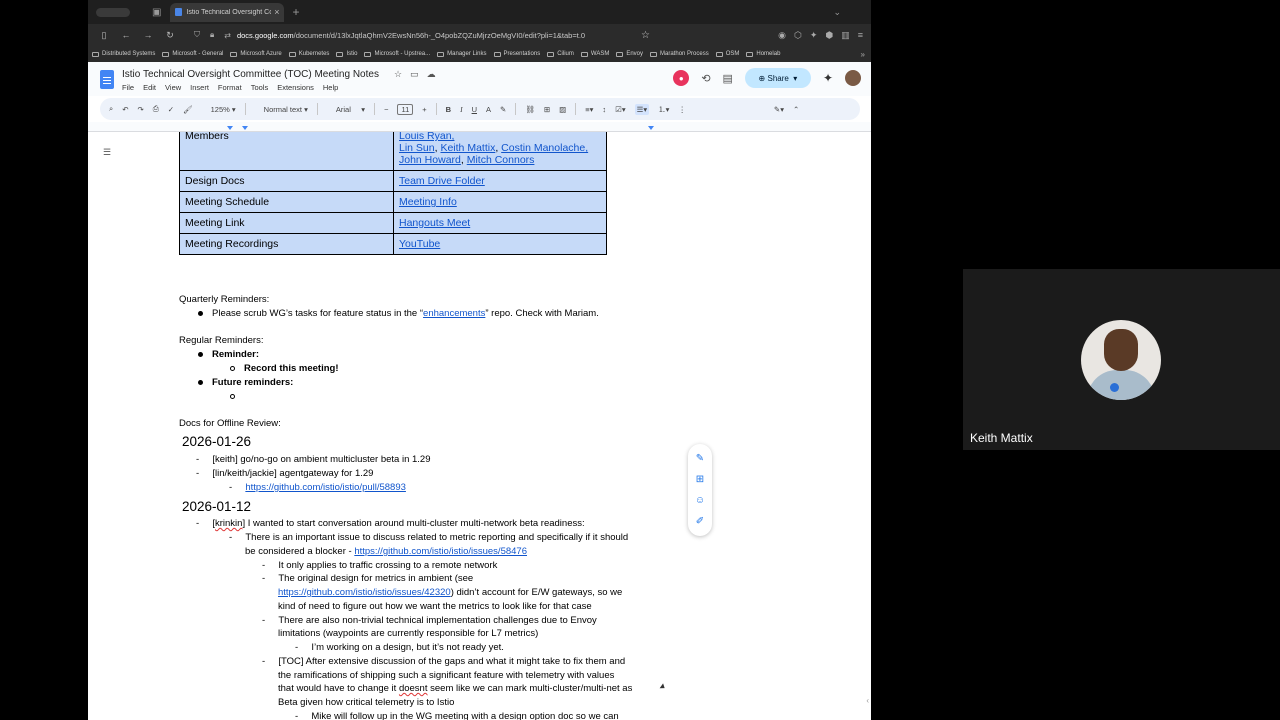 The image size is (1280, 720). What do you see at coordinates (230, 87) in the screenshot?
I see `menu-format: Format` at bounding box center [230, 87].